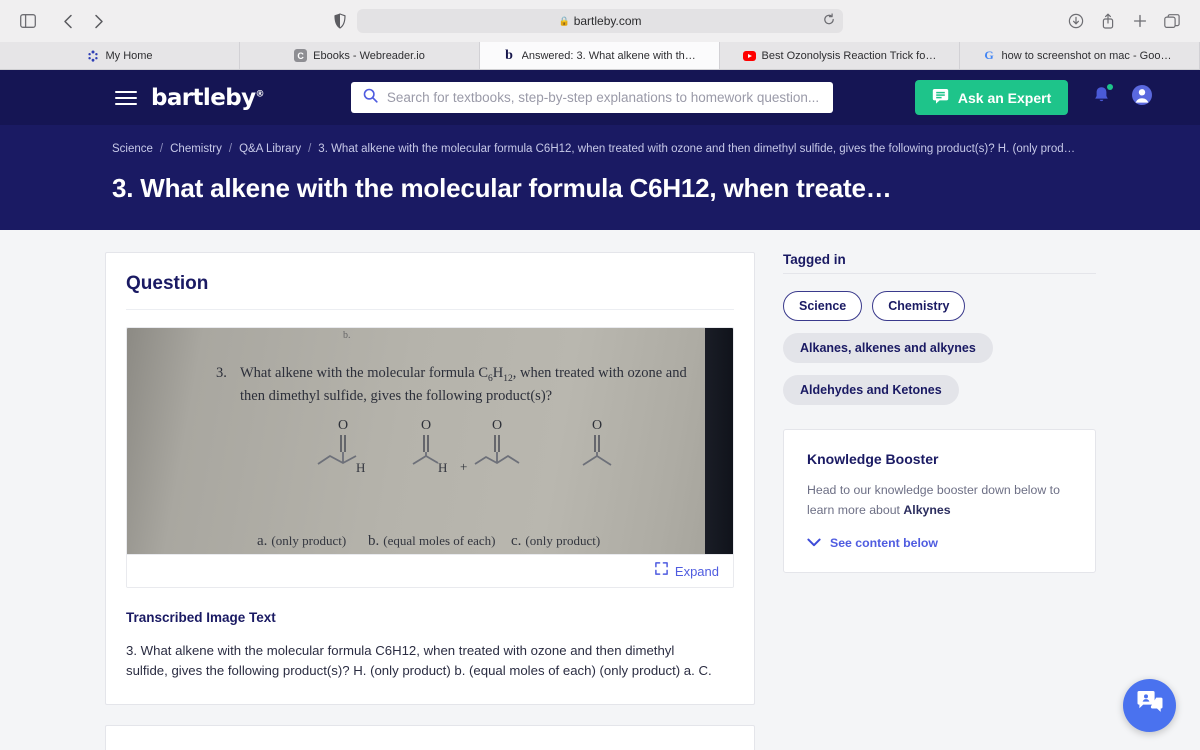 The image size is (1200, 750). Describe the element at coordinates (661, 571) in the screenshot. I see `expand-icon` at that location.